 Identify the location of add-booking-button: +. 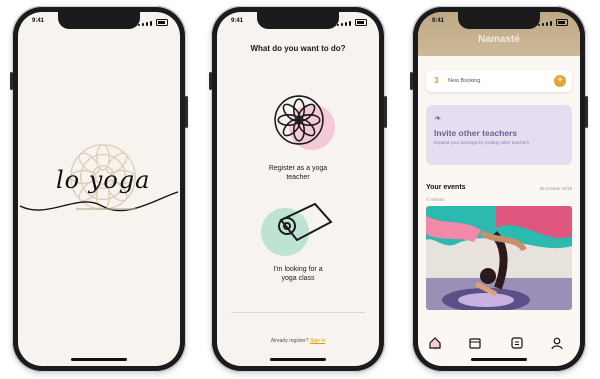
(560, 81).